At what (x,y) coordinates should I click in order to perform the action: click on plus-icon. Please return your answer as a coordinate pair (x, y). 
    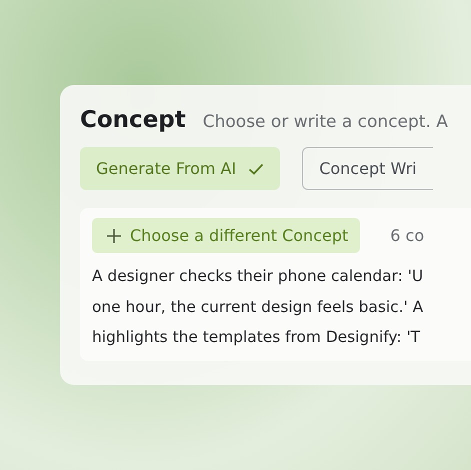
    Looking at the image, I should click on (114, 236).